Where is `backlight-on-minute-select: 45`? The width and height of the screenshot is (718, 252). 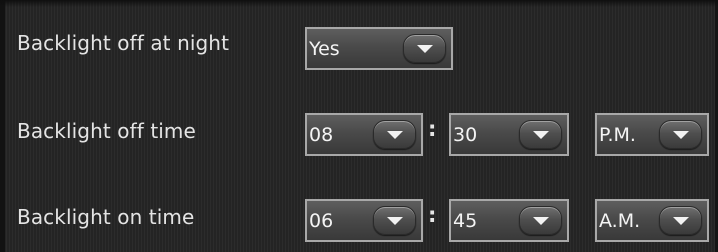
backlight-on-minute-select: 45 is located at coordinates (509, 220).